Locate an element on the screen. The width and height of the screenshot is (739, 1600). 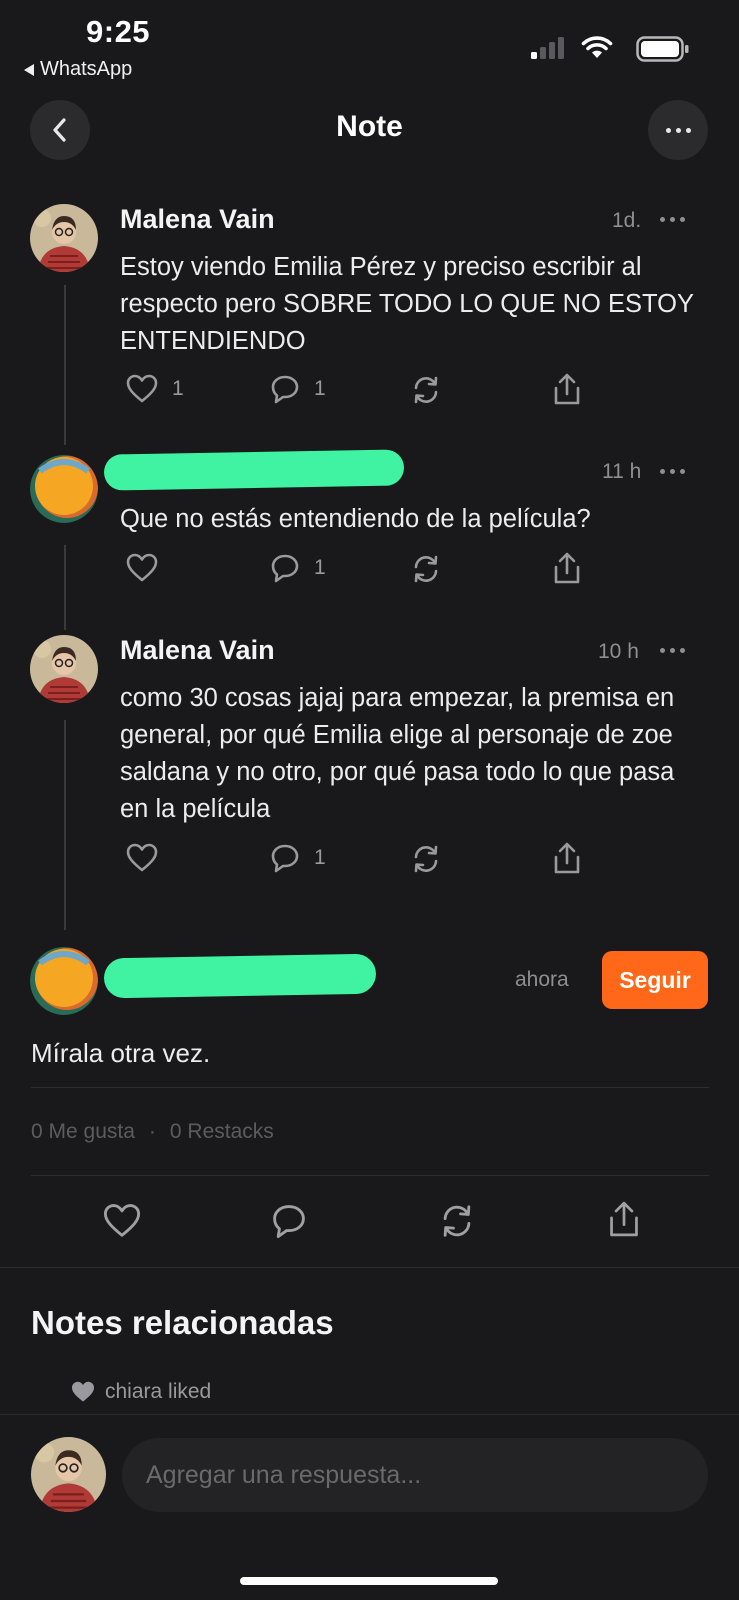
home-indicator is located at coordinates (369, 1581).